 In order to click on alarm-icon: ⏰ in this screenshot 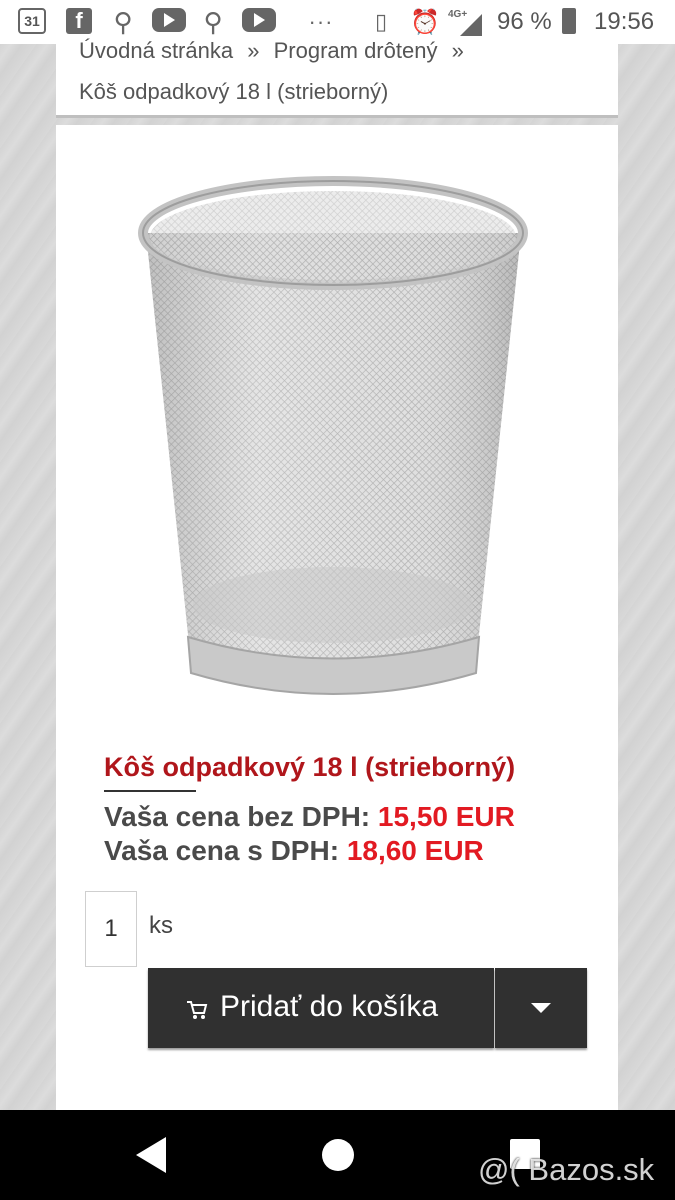, I will do `click(425, 22)`.